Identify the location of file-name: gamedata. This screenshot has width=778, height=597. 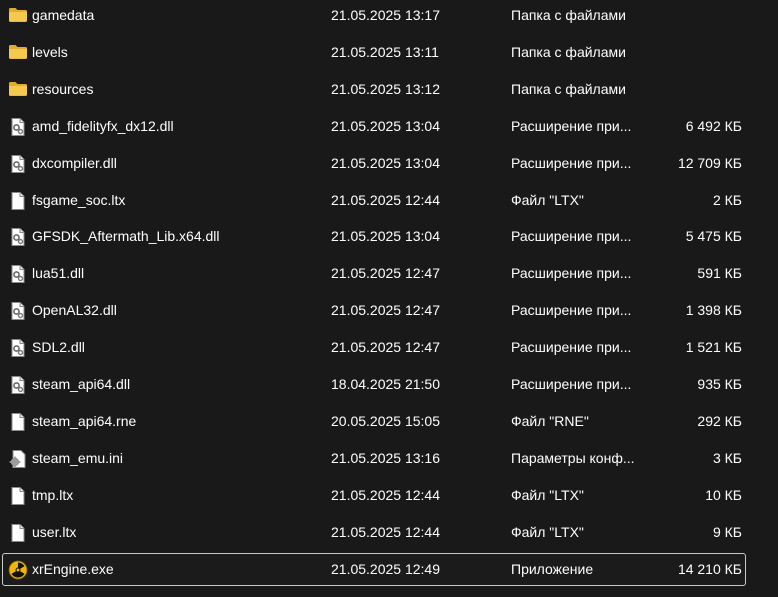
(63, 15).